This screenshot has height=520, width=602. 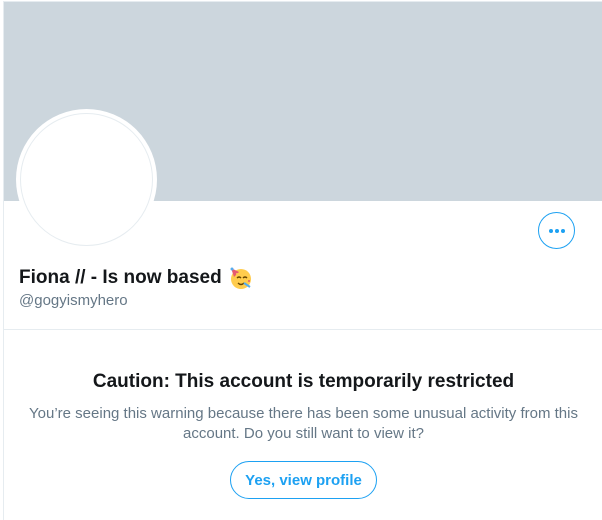 I want to click on partying-face-icon, so click(x=240, y=278).